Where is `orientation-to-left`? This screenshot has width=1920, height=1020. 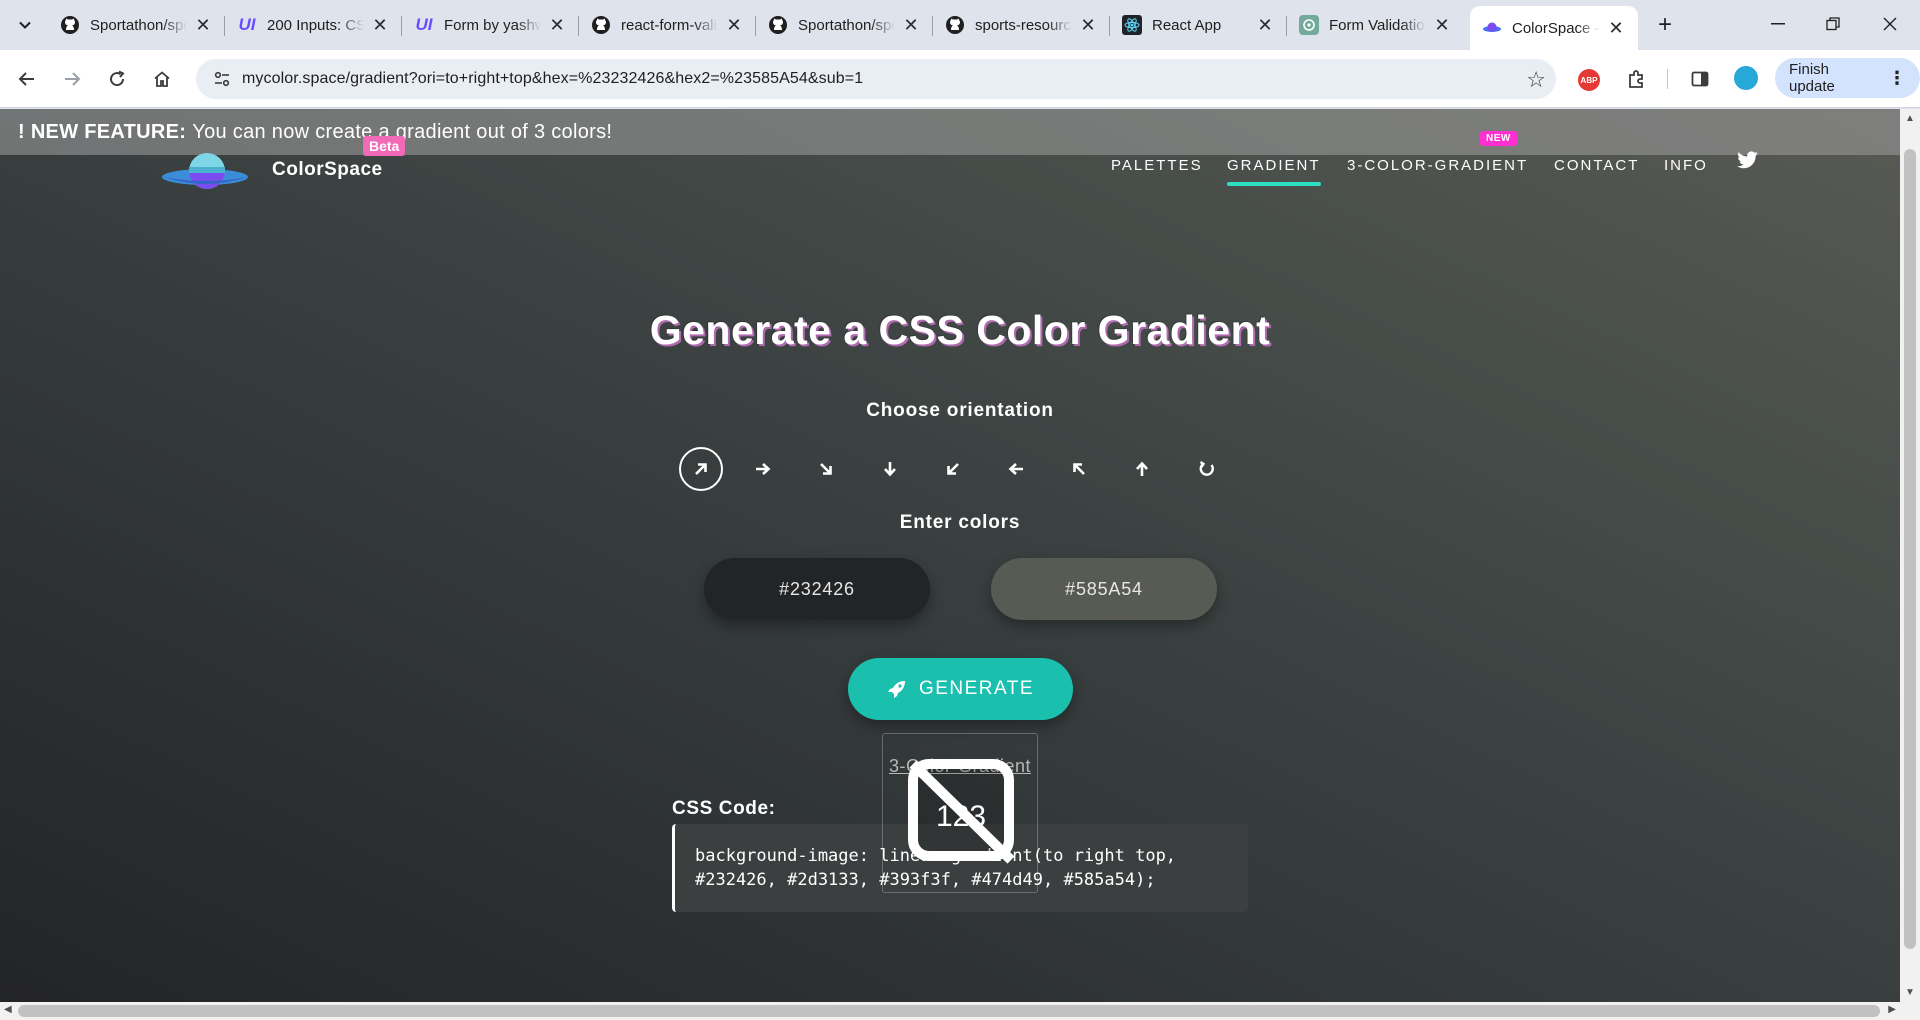 orientation-to-left is located at coordinates (1016, 469).